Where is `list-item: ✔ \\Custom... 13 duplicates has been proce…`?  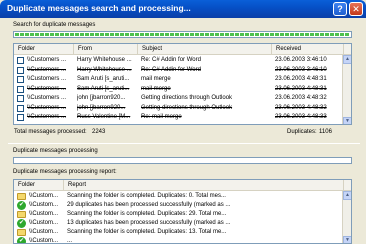
list-item: ✔ \\Custom... 13 duplicates has been proce… is located at coordinates (179, 223).